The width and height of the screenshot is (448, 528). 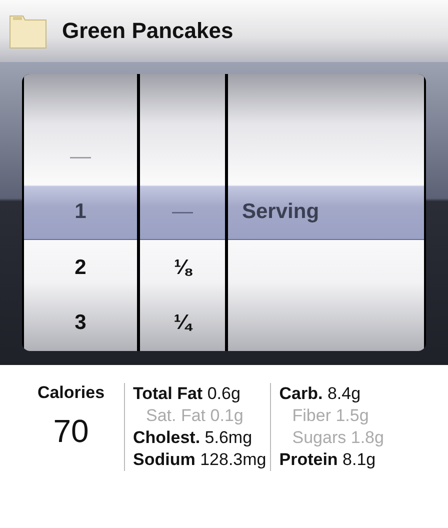 What do you see at coordinates (182, 268) in the screenshot?
I see `picker-option: ⅛` at bounding box center [182, 268].